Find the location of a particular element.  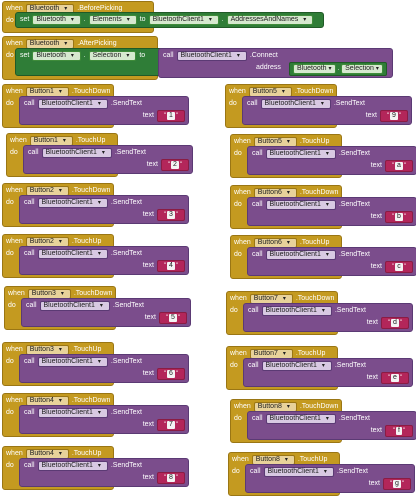

text-literal-block: " g " is located at coordinates (397, 484).